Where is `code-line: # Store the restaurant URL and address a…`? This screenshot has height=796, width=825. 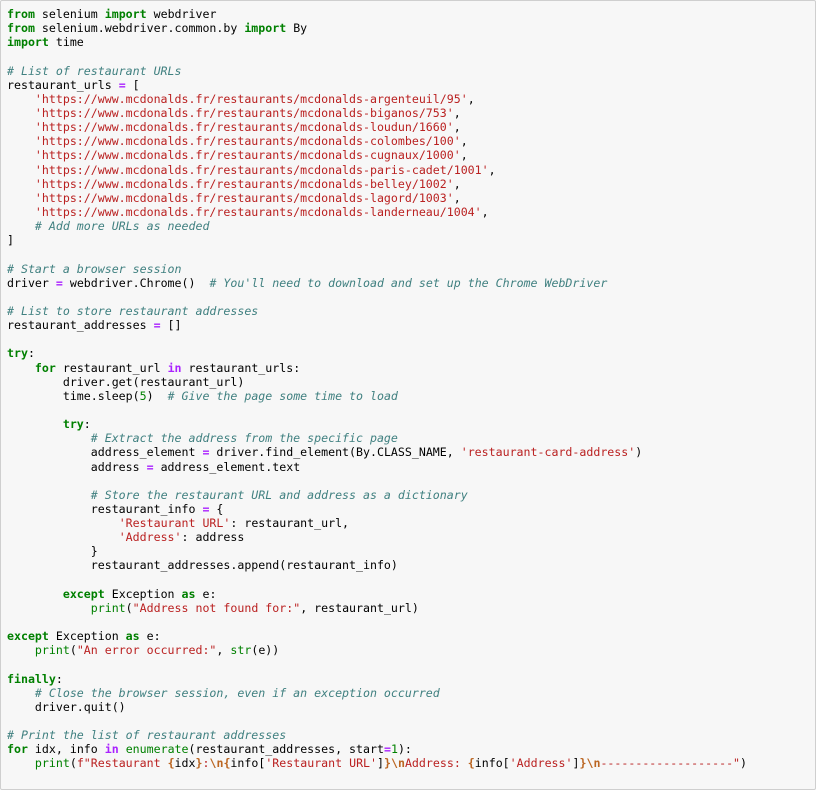
code-line: # Store the restaurant URL and address a… is located at coordinates (409, 495).